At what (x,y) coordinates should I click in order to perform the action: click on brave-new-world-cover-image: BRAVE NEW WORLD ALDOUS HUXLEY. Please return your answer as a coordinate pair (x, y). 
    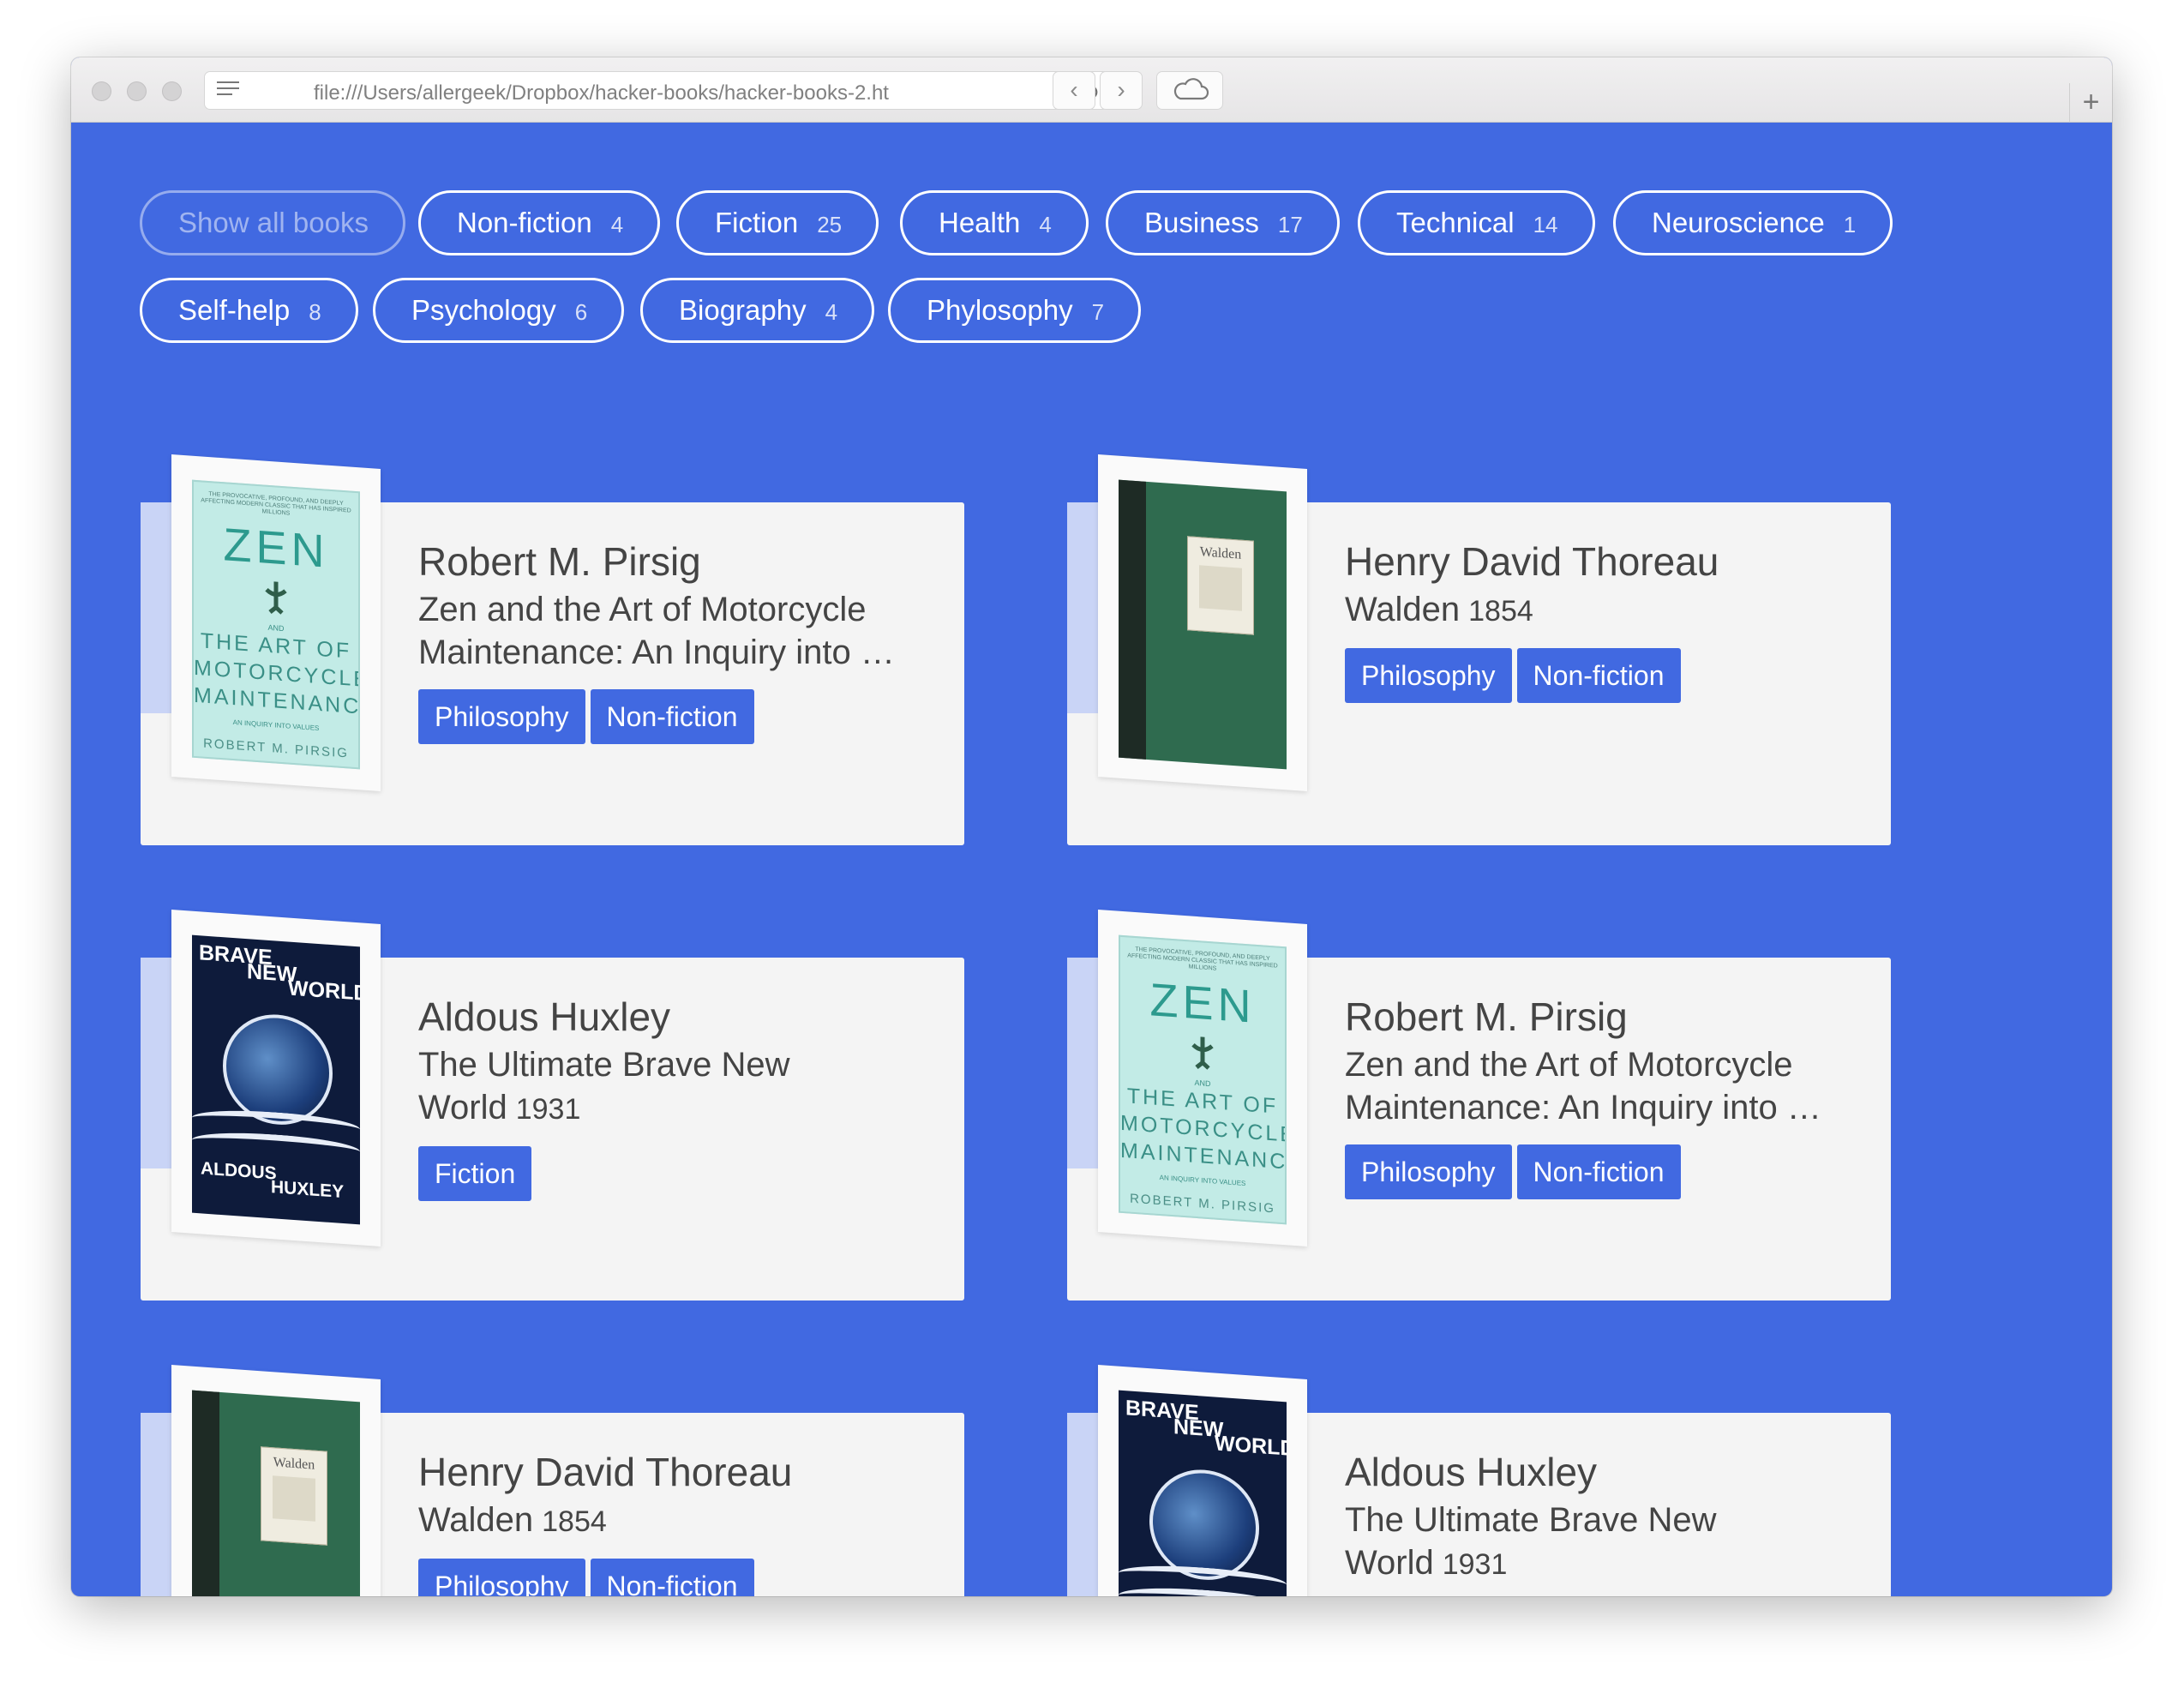
    Looking at the image, I should click on (276, 1079).